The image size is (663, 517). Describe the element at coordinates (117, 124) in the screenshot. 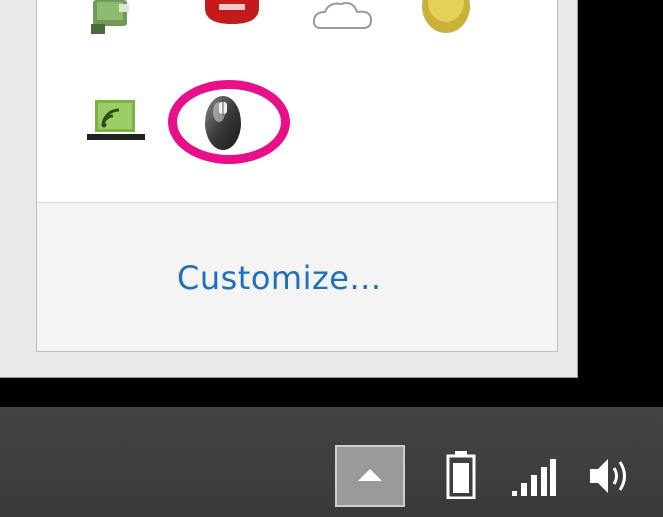

I see `wireless-display-icon` at that location.